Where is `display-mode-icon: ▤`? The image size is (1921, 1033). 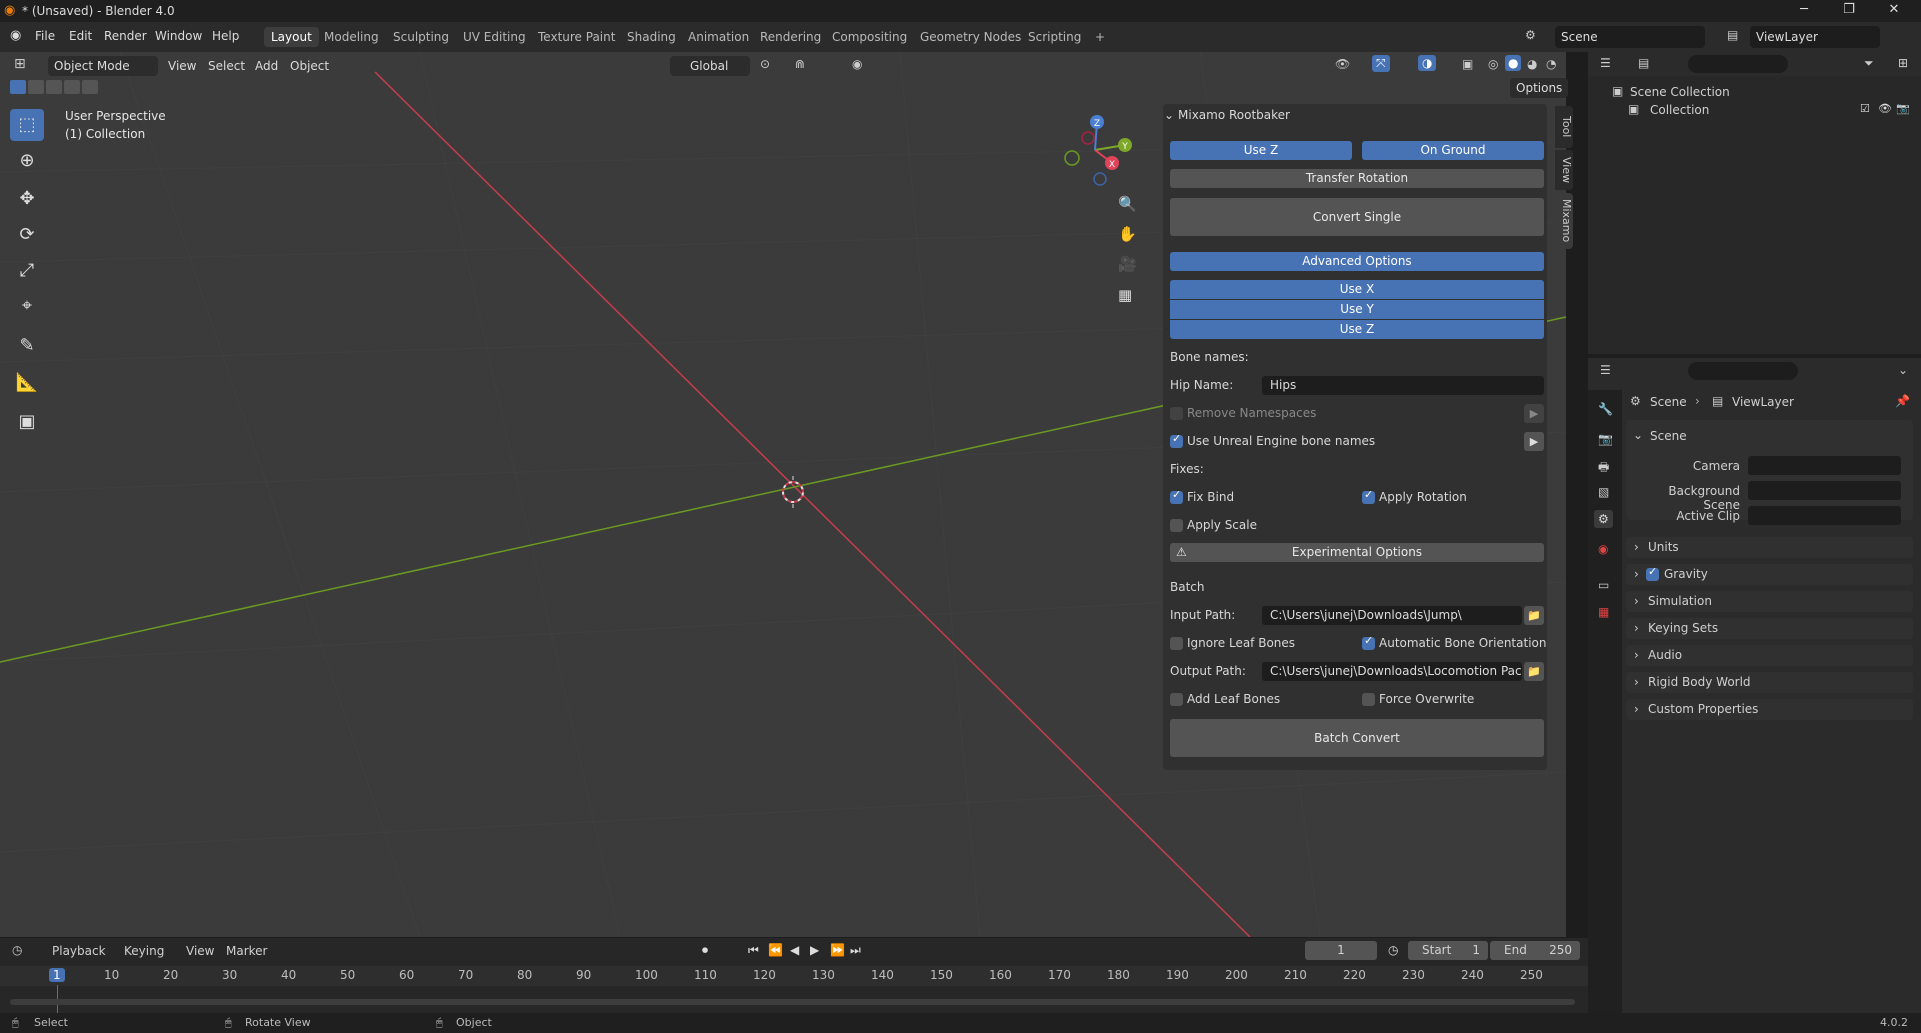
display-mode-icon: ▤ is located at coordinates (1643, 63).